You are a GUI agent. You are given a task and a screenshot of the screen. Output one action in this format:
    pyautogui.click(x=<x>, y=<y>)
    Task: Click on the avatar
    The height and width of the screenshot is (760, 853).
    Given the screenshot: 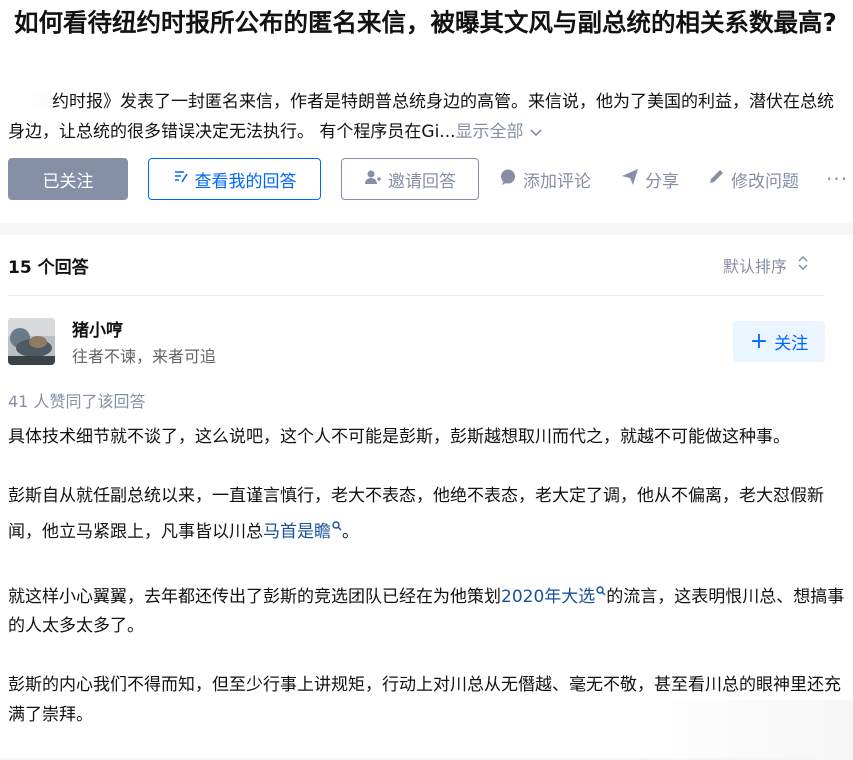 What is the action you would take?
    pyautogui.click(x=31, y=341)
    